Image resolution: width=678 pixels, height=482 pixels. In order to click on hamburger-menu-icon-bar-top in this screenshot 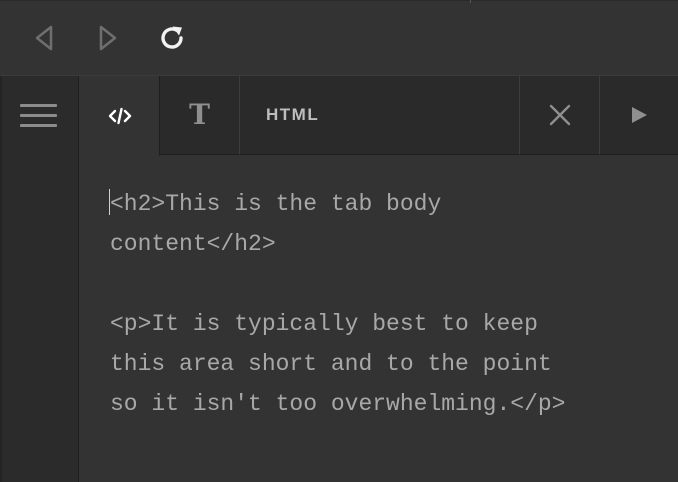, I will do `click(38, 105)`.